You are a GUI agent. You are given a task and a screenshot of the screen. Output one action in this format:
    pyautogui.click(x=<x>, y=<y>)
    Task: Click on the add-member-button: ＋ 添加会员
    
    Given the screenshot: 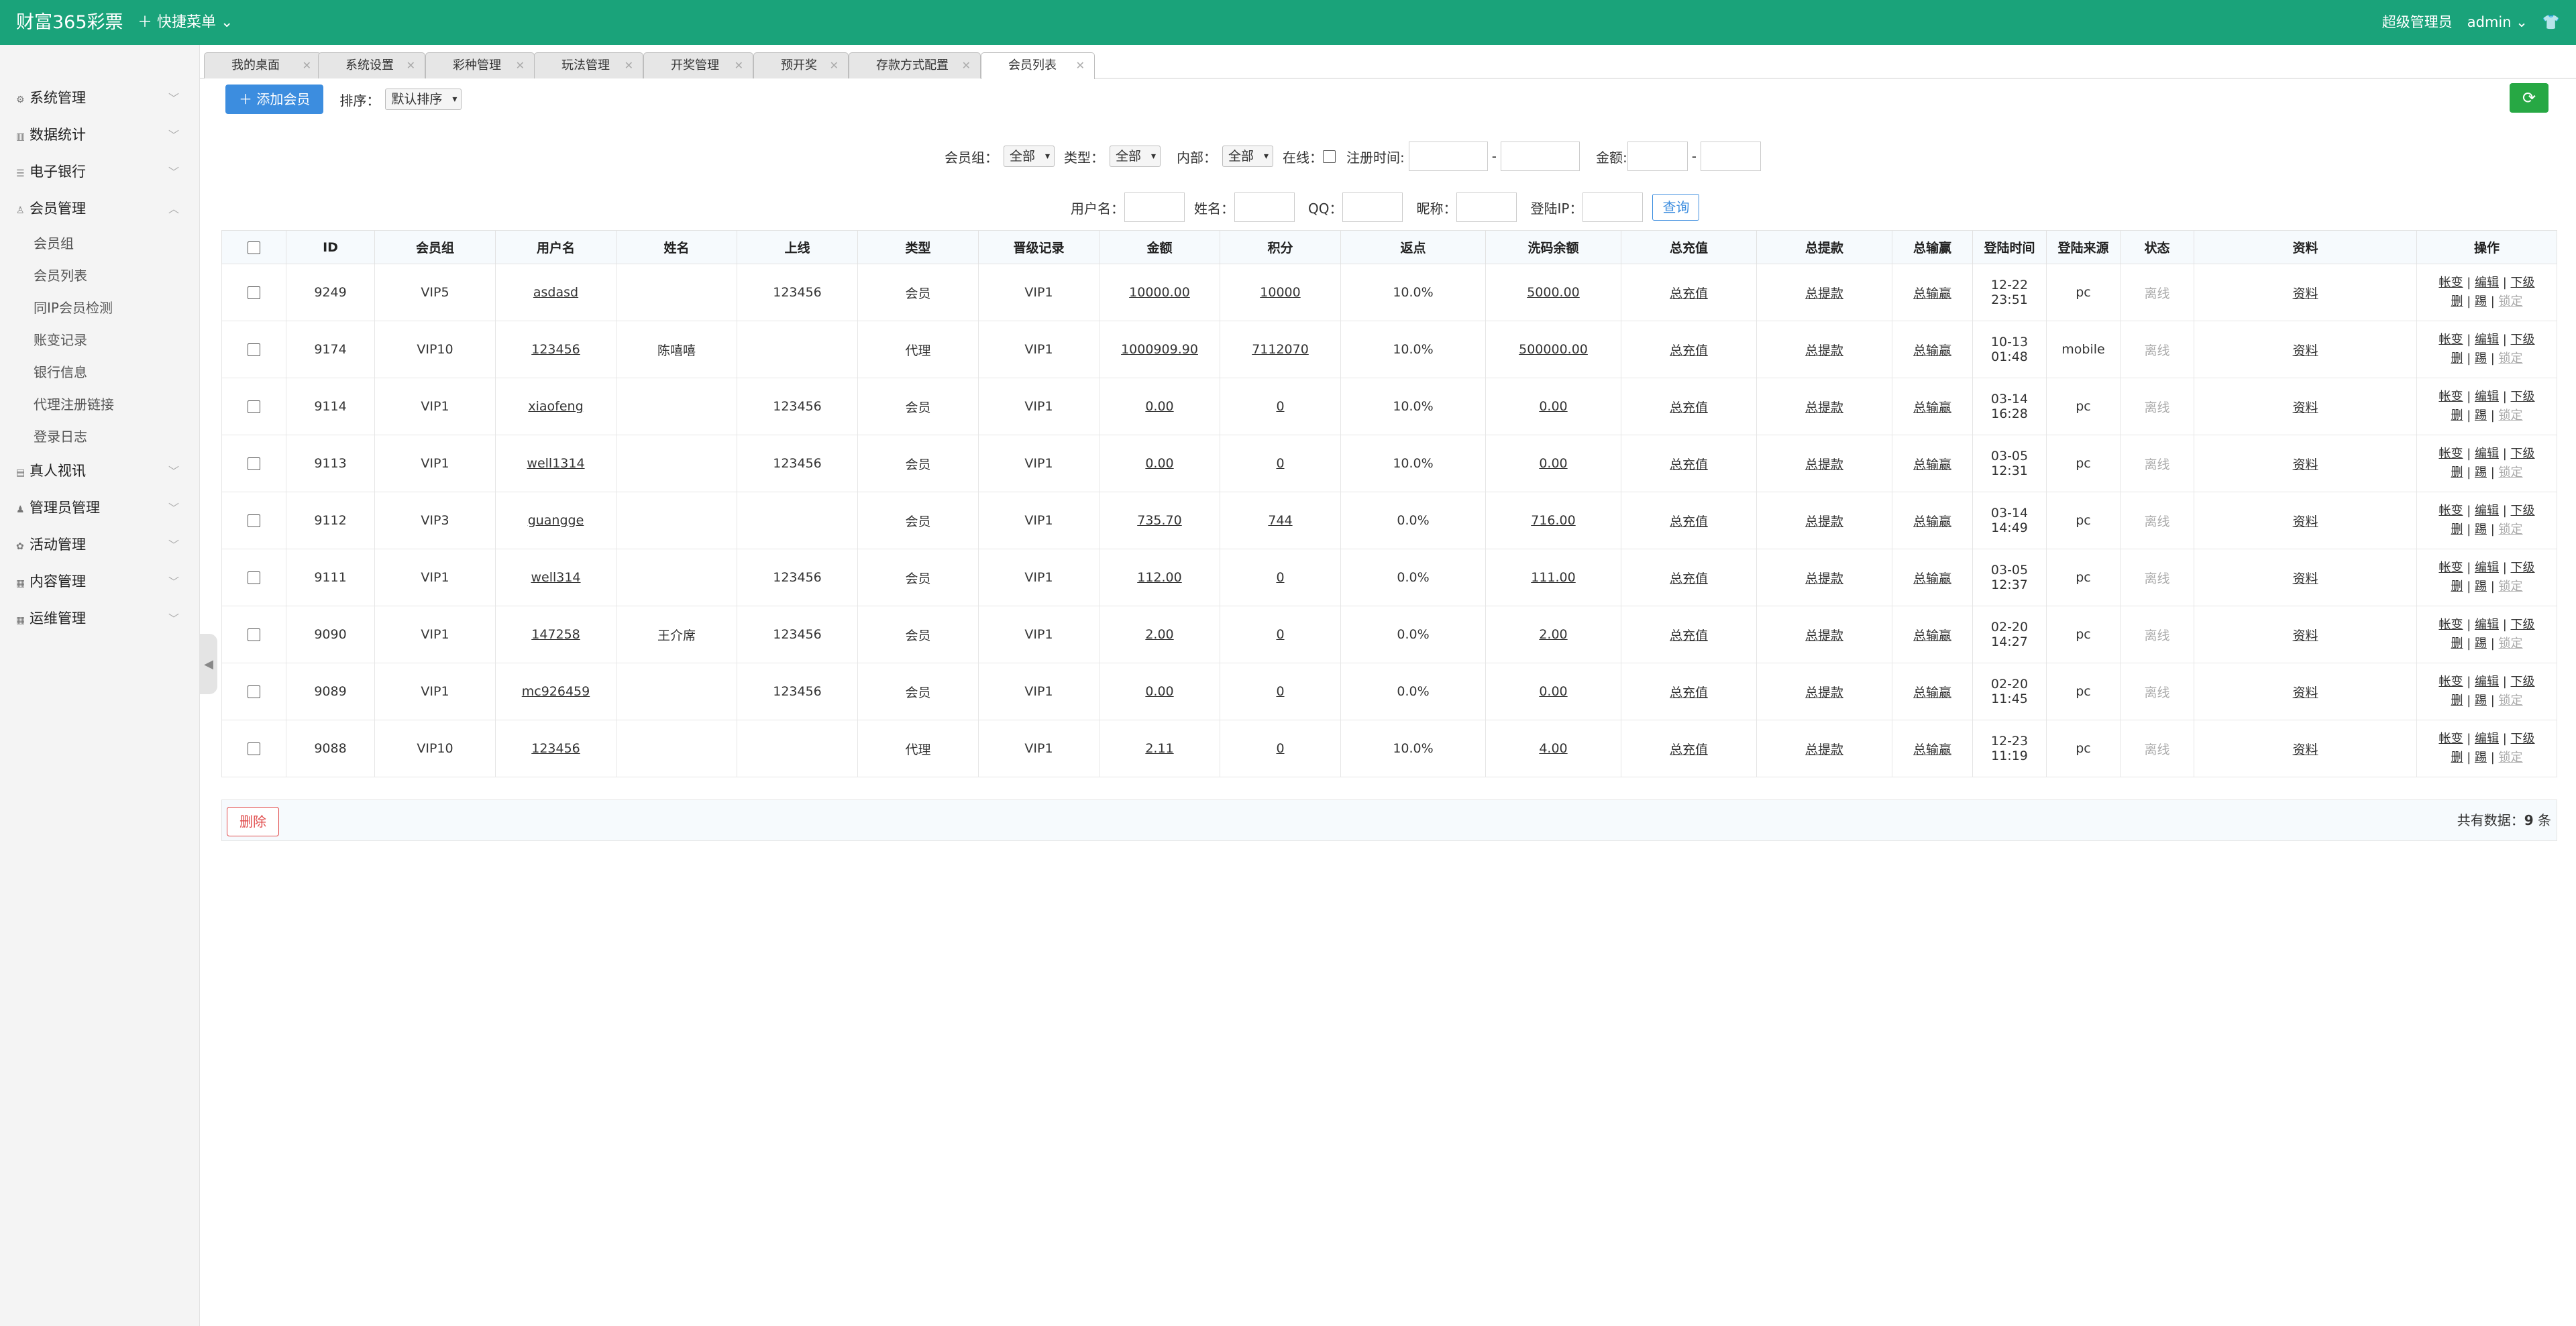 What is the action you would take?
    pyautogui.click(x=274, y=99)
    